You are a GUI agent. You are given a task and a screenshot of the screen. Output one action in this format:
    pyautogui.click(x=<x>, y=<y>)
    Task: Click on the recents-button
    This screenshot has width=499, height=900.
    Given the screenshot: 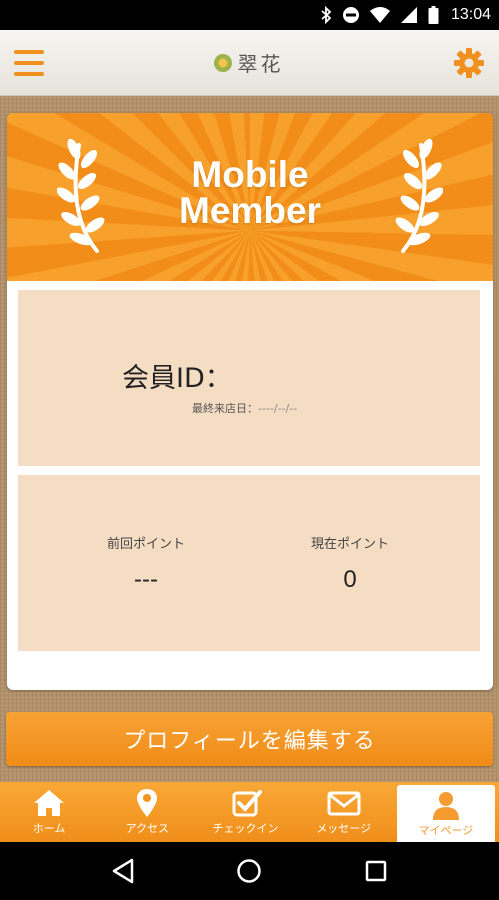 What is the action you would take?
    pyautogui.click(x=376, y=871)
    